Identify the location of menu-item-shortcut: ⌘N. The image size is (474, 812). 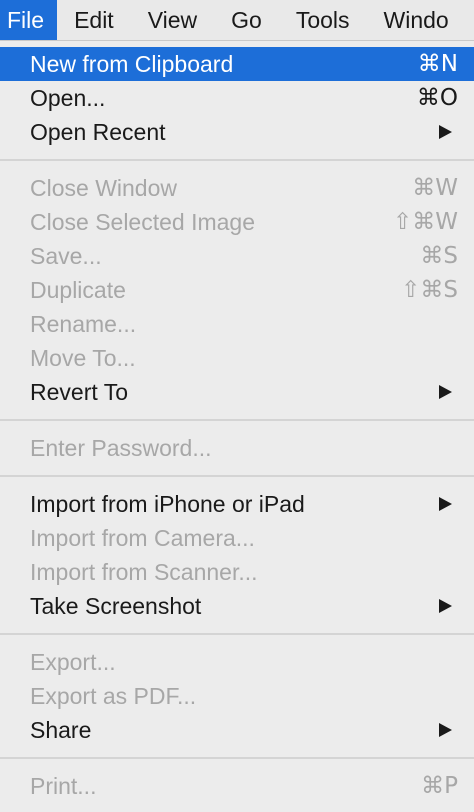
(437, 64).